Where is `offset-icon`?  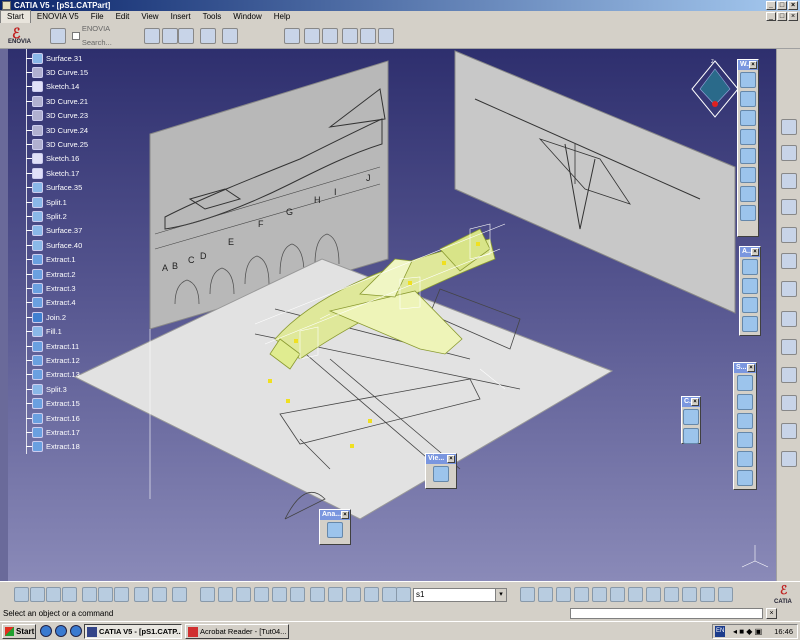 offset-icon is located at coordinates (748, 175).